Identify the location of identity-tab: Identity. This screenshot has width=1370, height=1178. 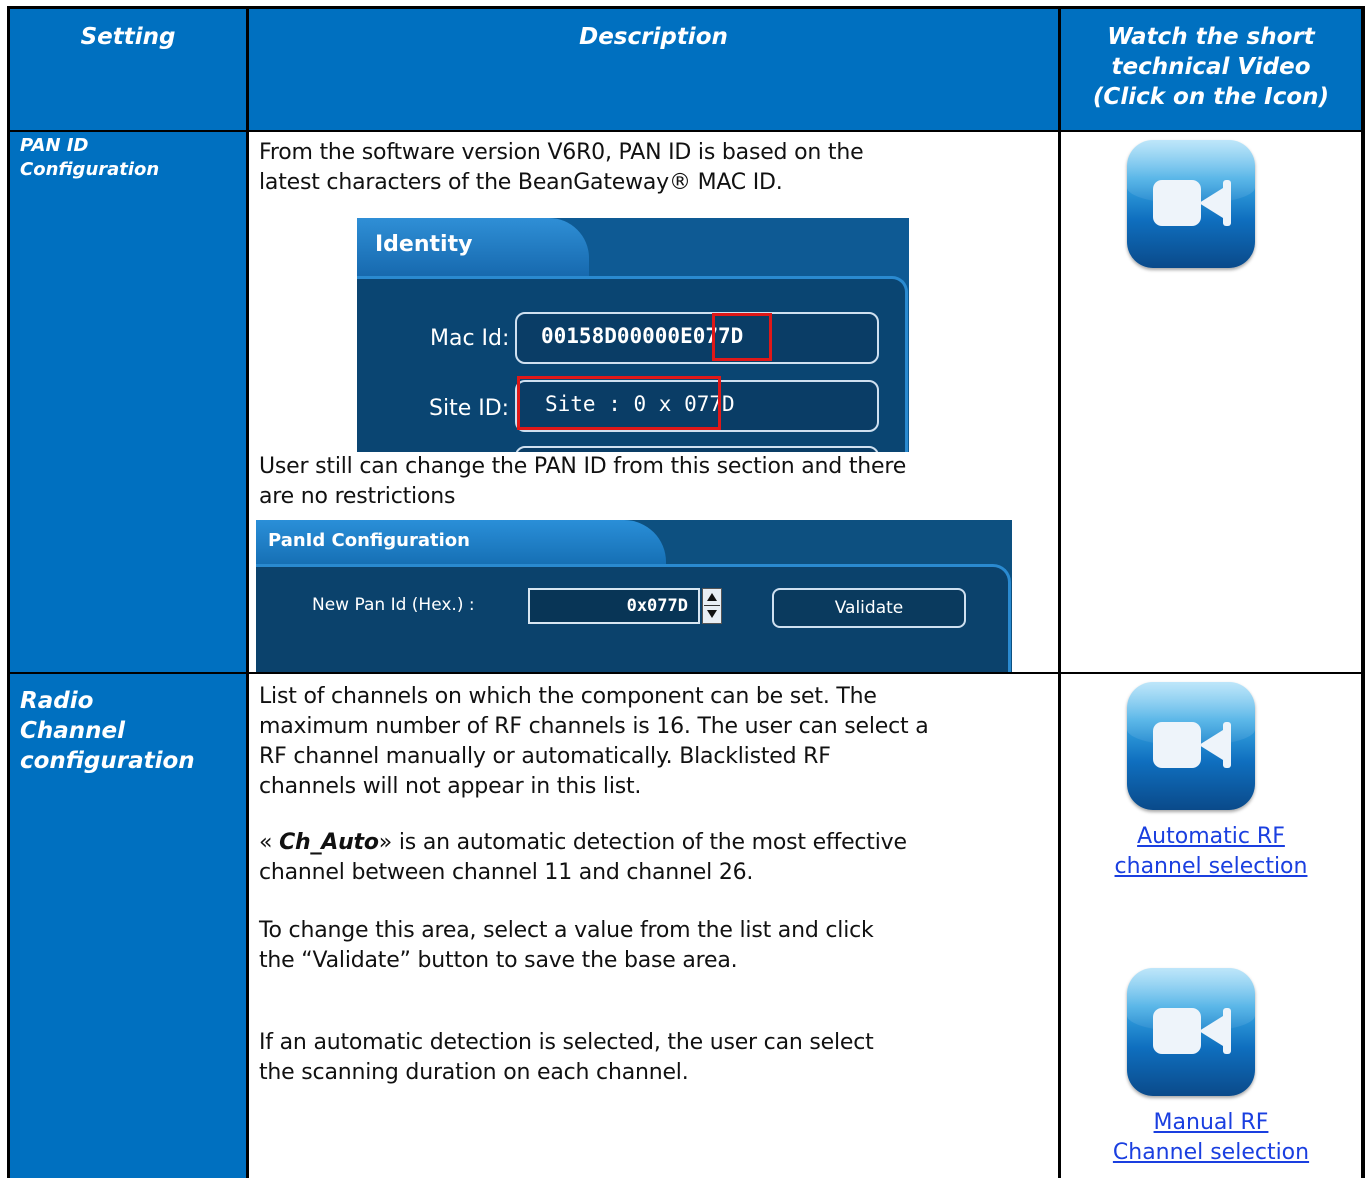
(424, 244).